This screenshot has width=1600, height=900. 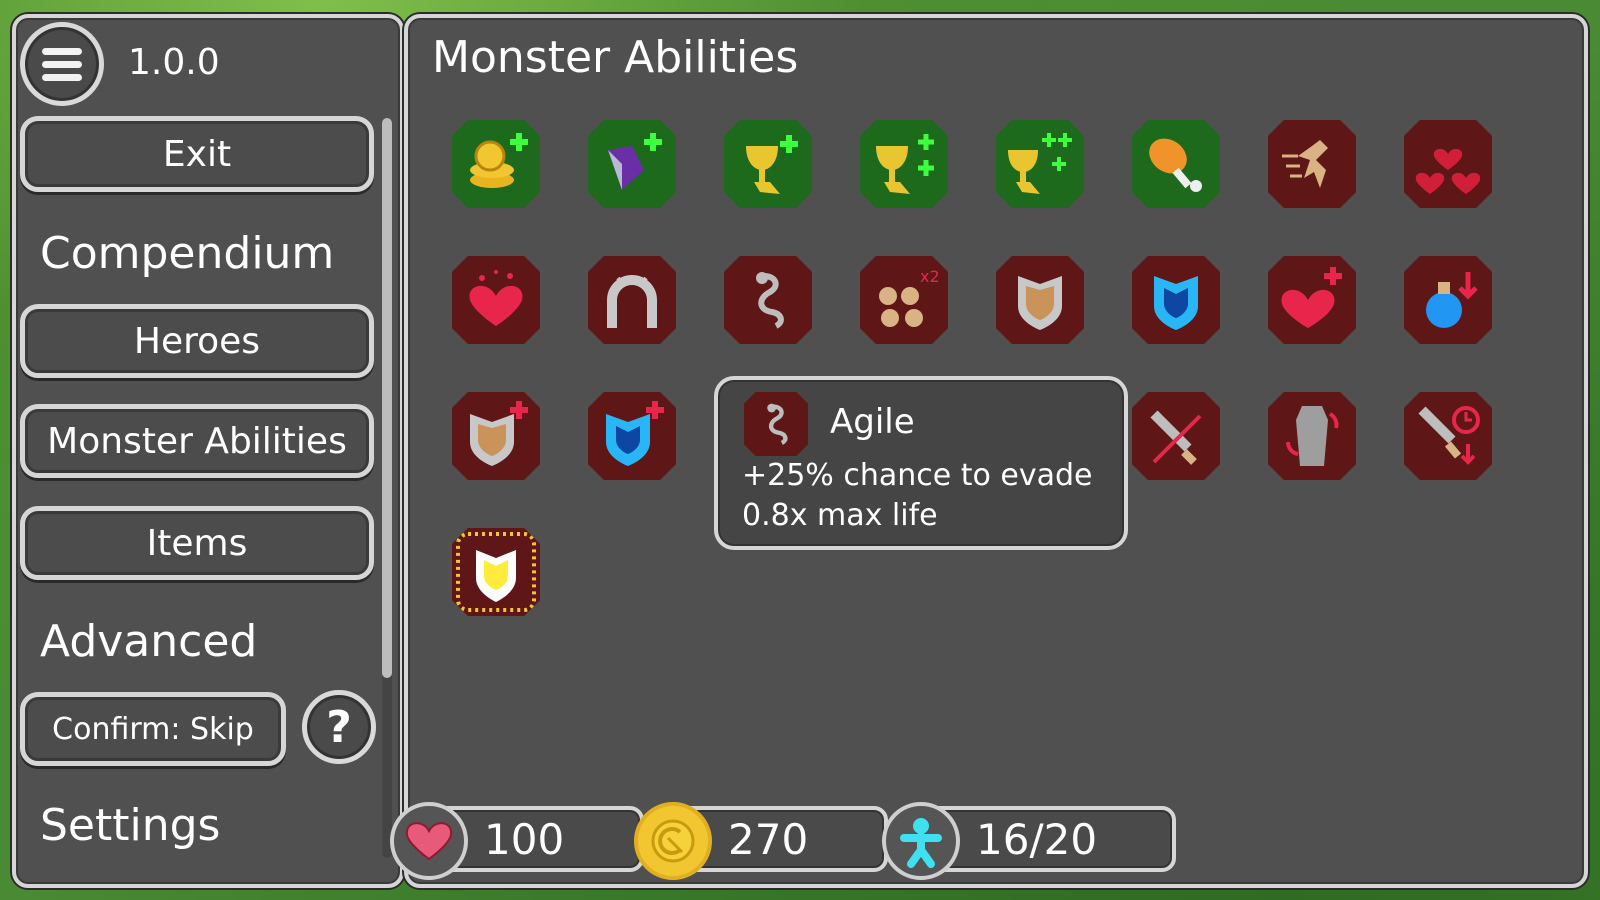 I want to click on version-label: 1.0.0, so click(x=174, y=62).